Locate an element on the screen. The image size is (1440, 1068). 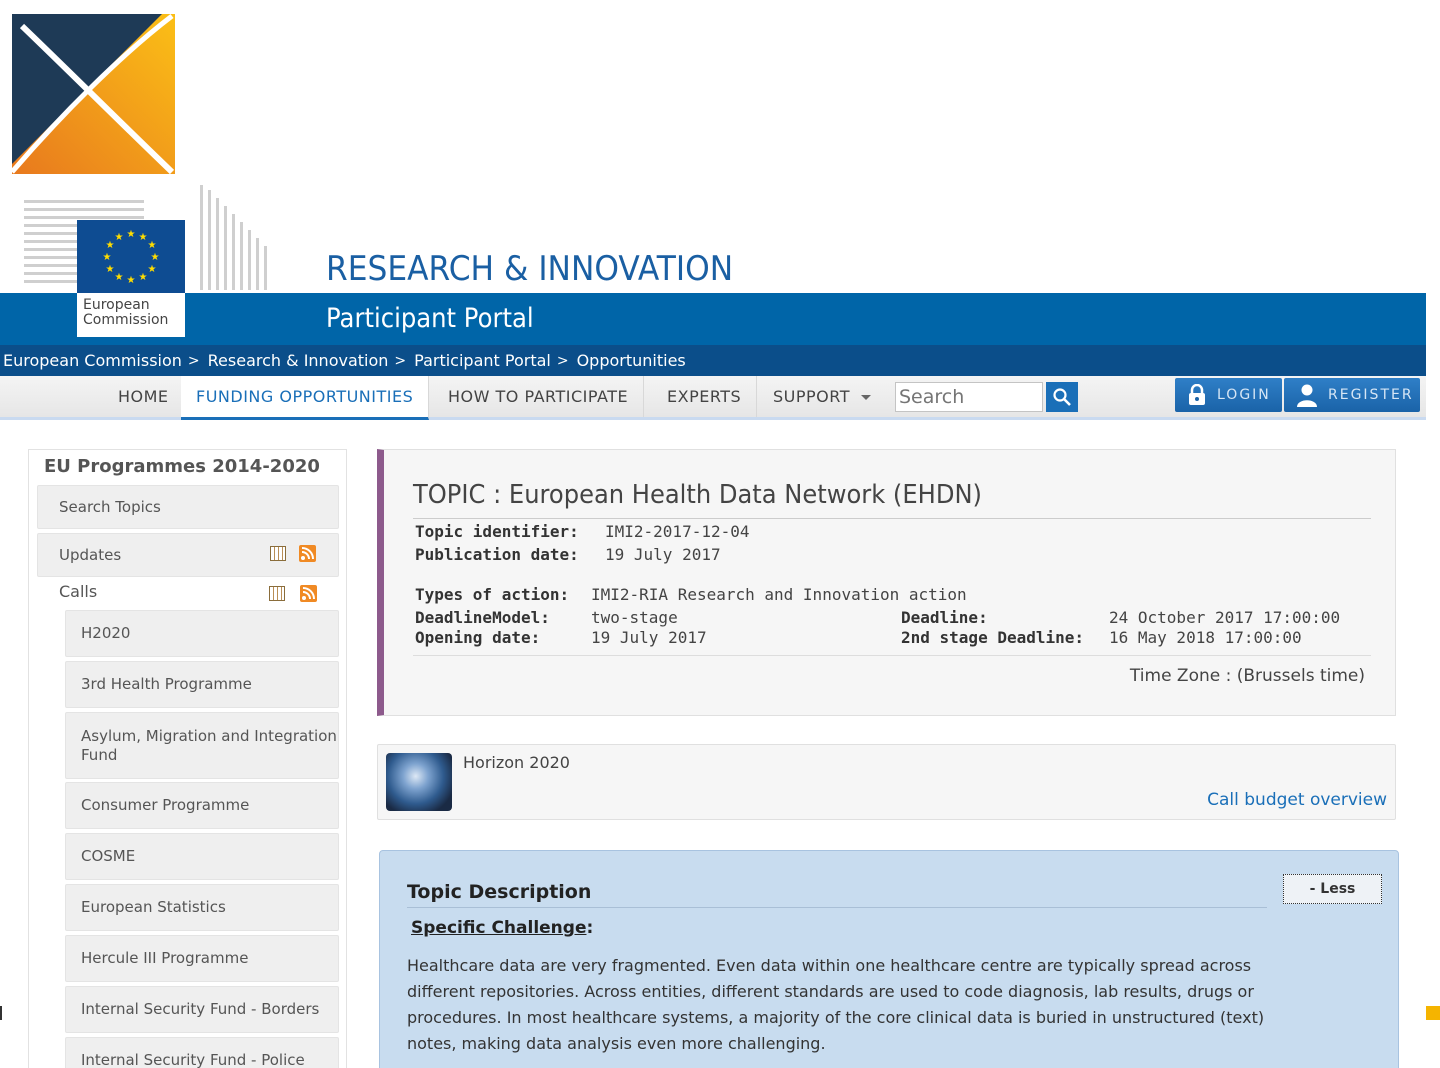
org-caption: European Commission is located at coordinates (131, 315).